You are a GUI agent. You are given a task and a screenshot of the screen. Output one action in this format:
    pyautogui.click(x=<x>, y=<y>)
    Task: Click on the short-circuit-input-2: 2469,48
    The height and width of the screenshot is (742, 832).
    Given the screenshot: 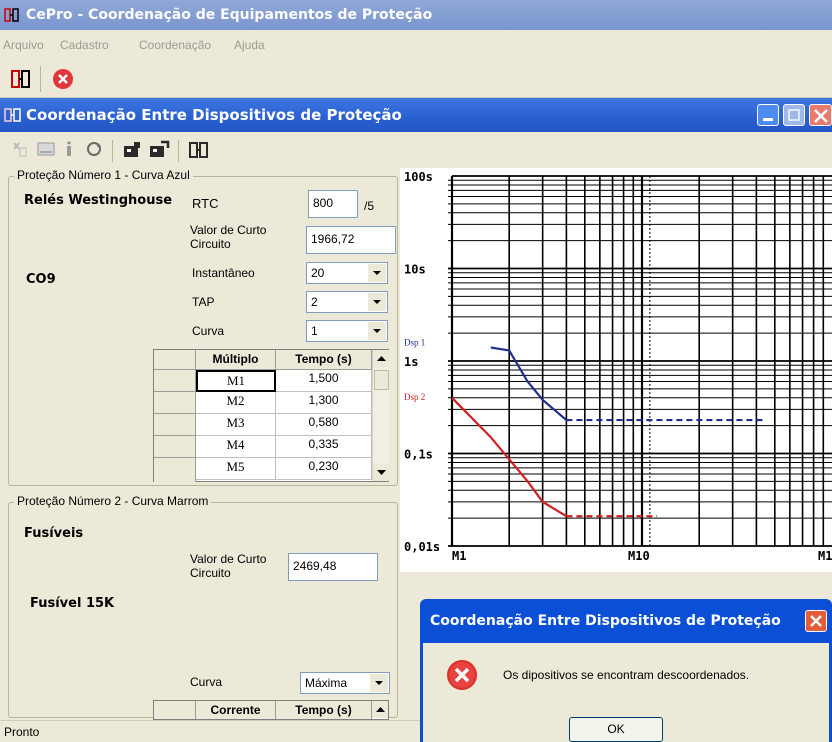 What is the action you would take?
    pyautogui.click(x=333, y=567)
    